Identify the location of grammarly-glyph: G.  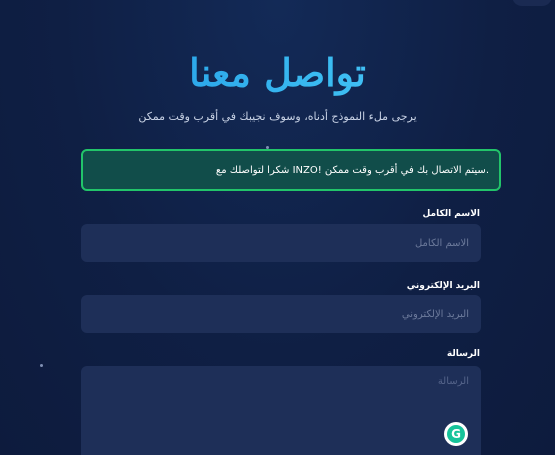
(456, 434).